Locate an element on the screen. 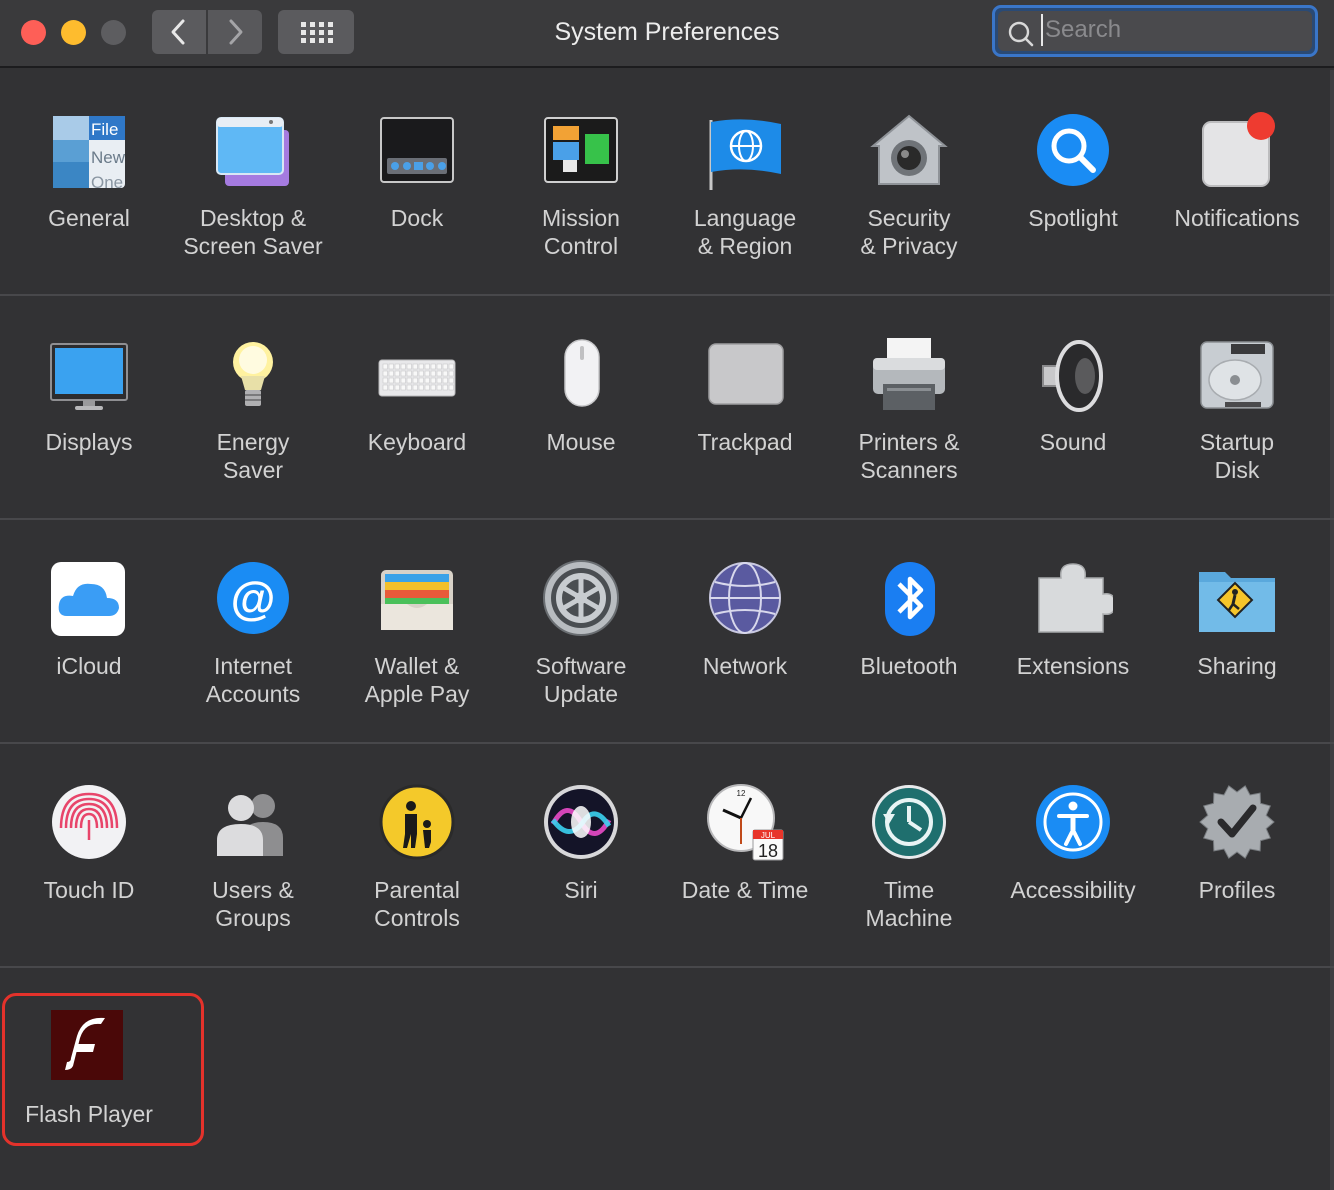 Image resolution: width=1334 pixels, height=1190 pixels. pref-pane-bluetooth: Bluetooth is located at coordinates (909, 631).